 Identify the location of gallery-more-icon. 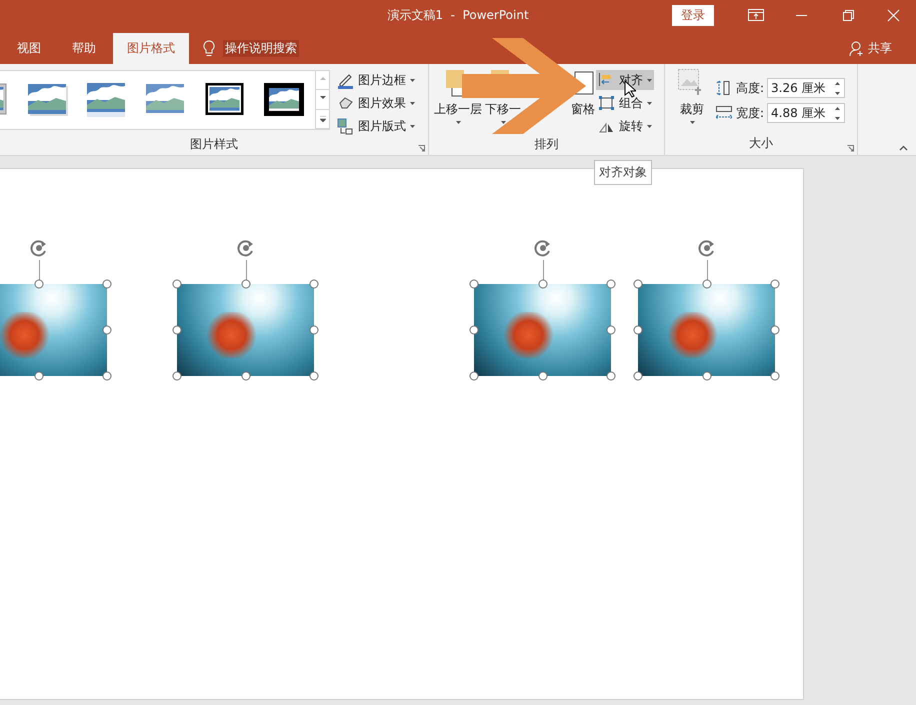
(323, 119).